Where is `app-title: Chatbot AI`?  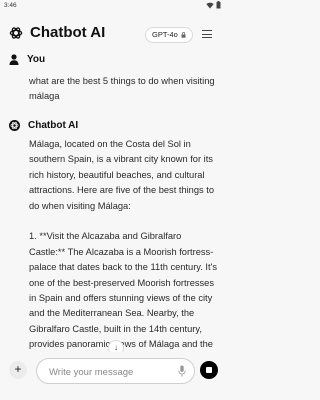
app-title: Chatbot AI is located at coordinates (68, 32).